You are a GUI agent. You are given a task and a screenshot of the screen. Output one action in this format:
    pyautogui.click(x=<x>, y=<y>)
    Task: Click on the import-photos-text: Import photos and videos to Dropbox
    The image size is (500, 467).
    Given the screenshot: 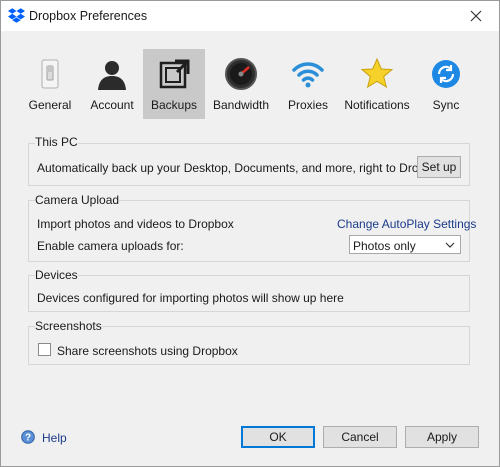 What is the action you would take?
    pyautogui.click(x=135, y=224)
    